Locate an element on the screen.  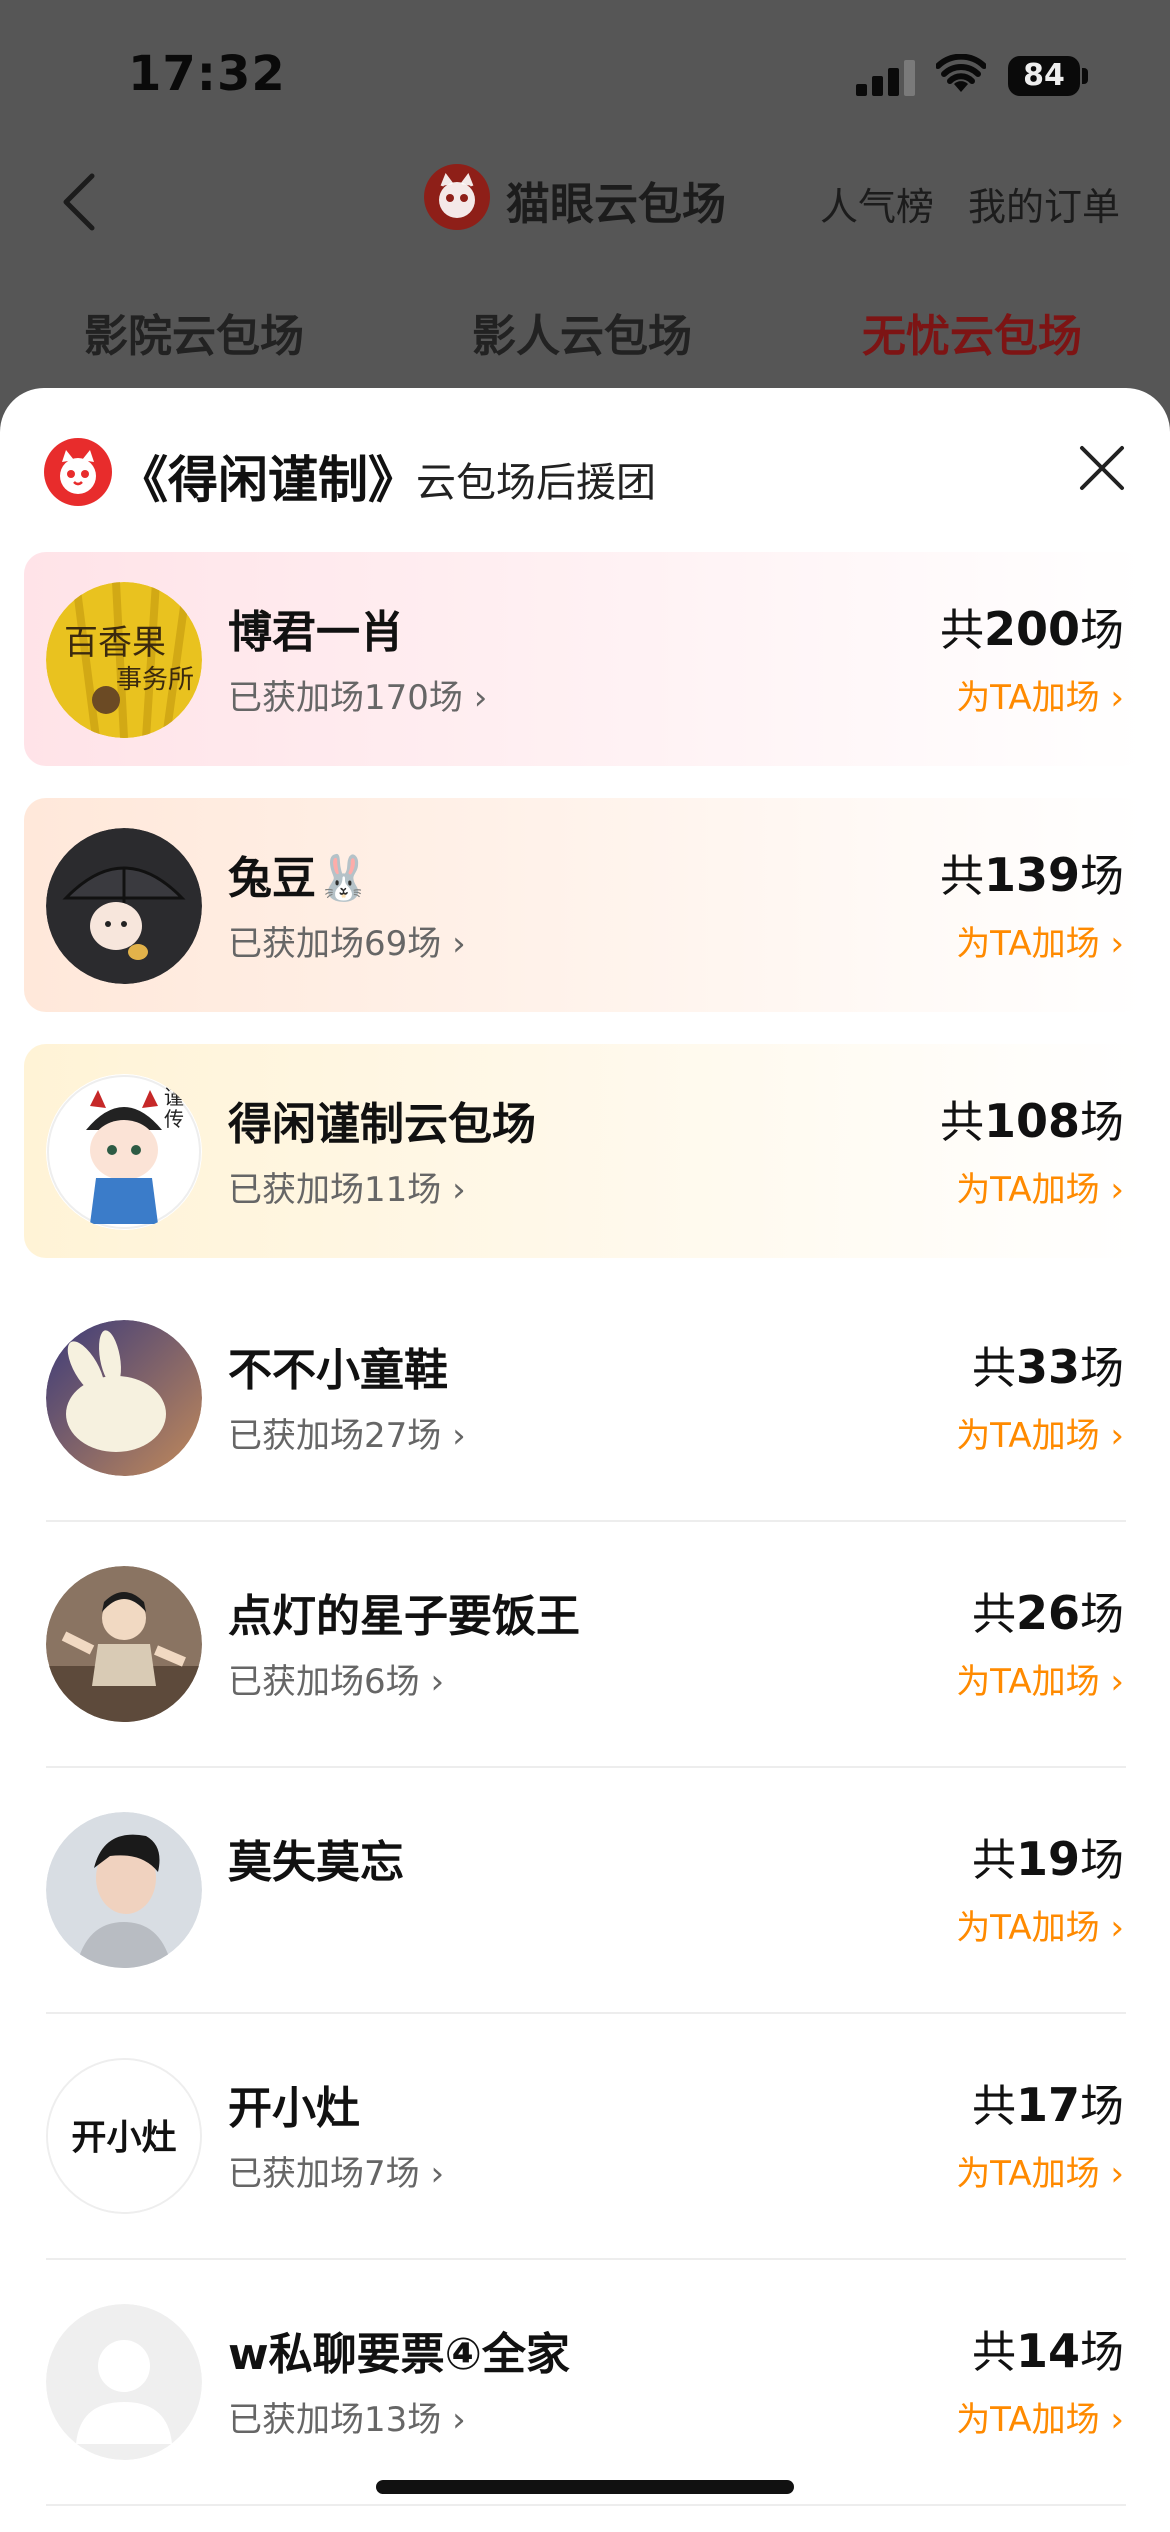
total-number: 26 is located at coordinates (1047, 1613).